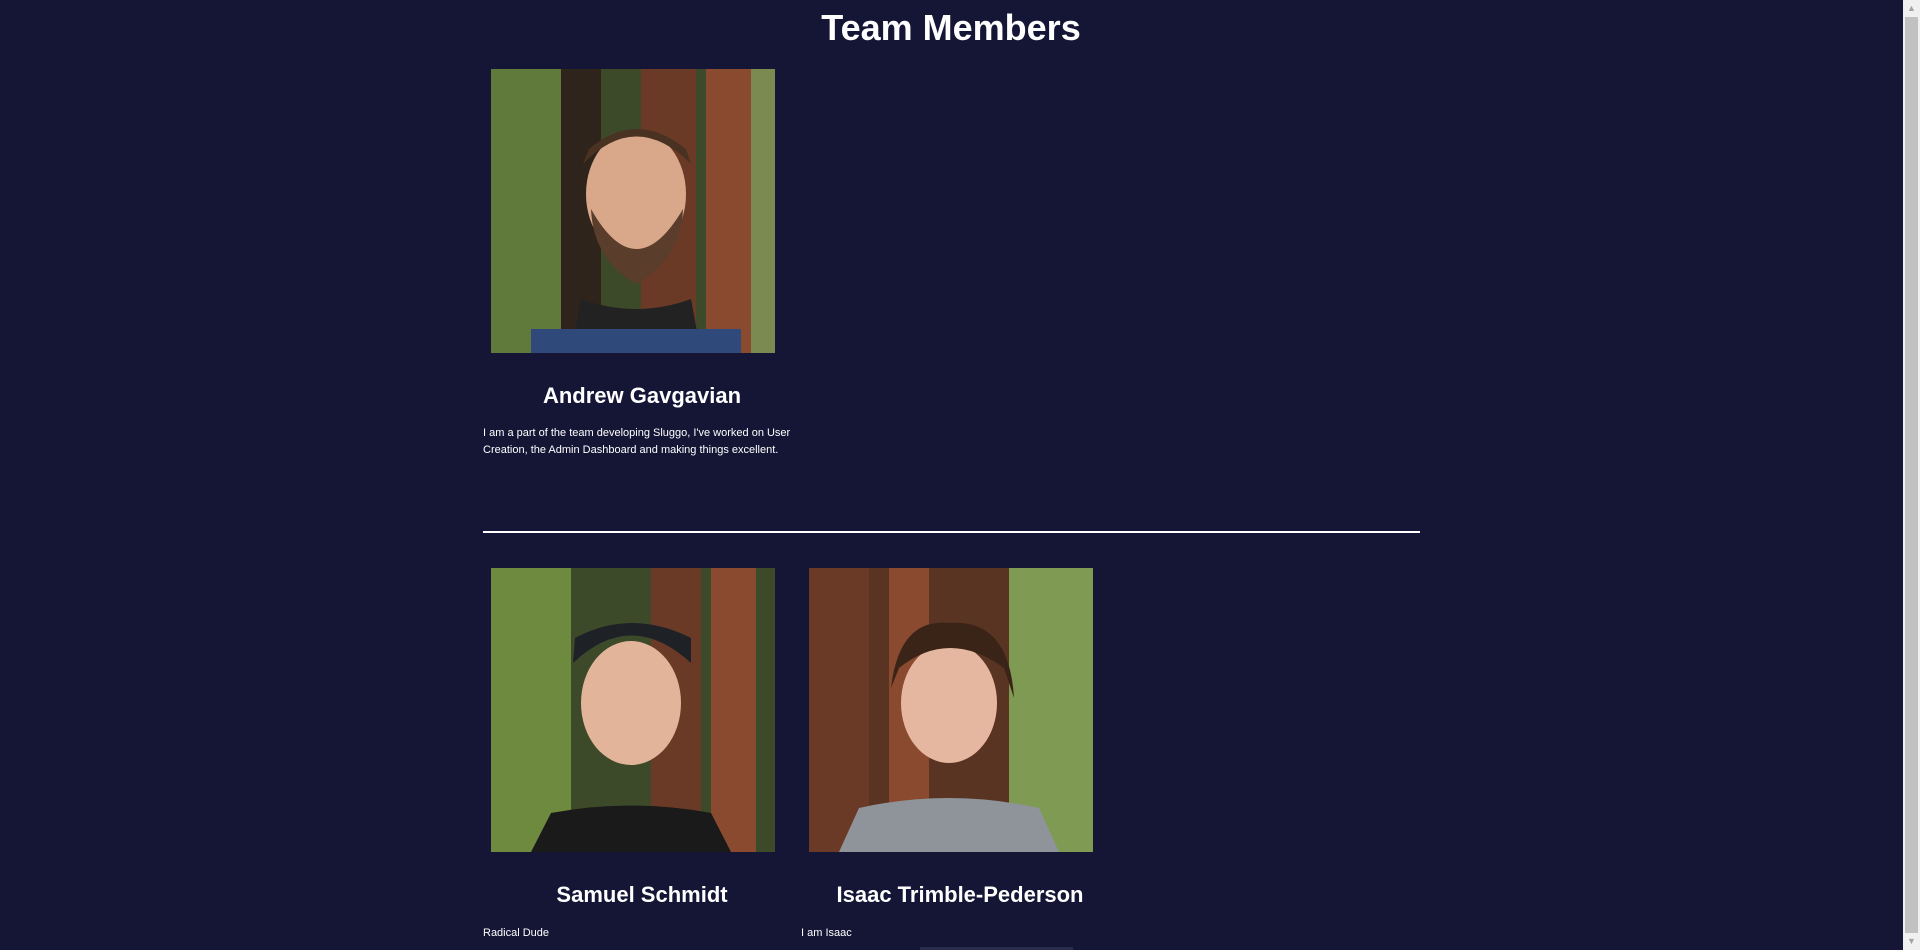  Describe the element at coordinates (951, 27) in the screenshot. I see `page-title: Team Members` at that location.